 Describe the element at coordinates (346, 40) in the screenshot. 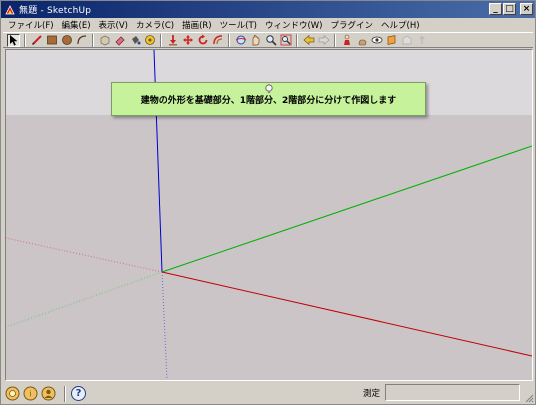

I see `position-camera-icon` at that location.